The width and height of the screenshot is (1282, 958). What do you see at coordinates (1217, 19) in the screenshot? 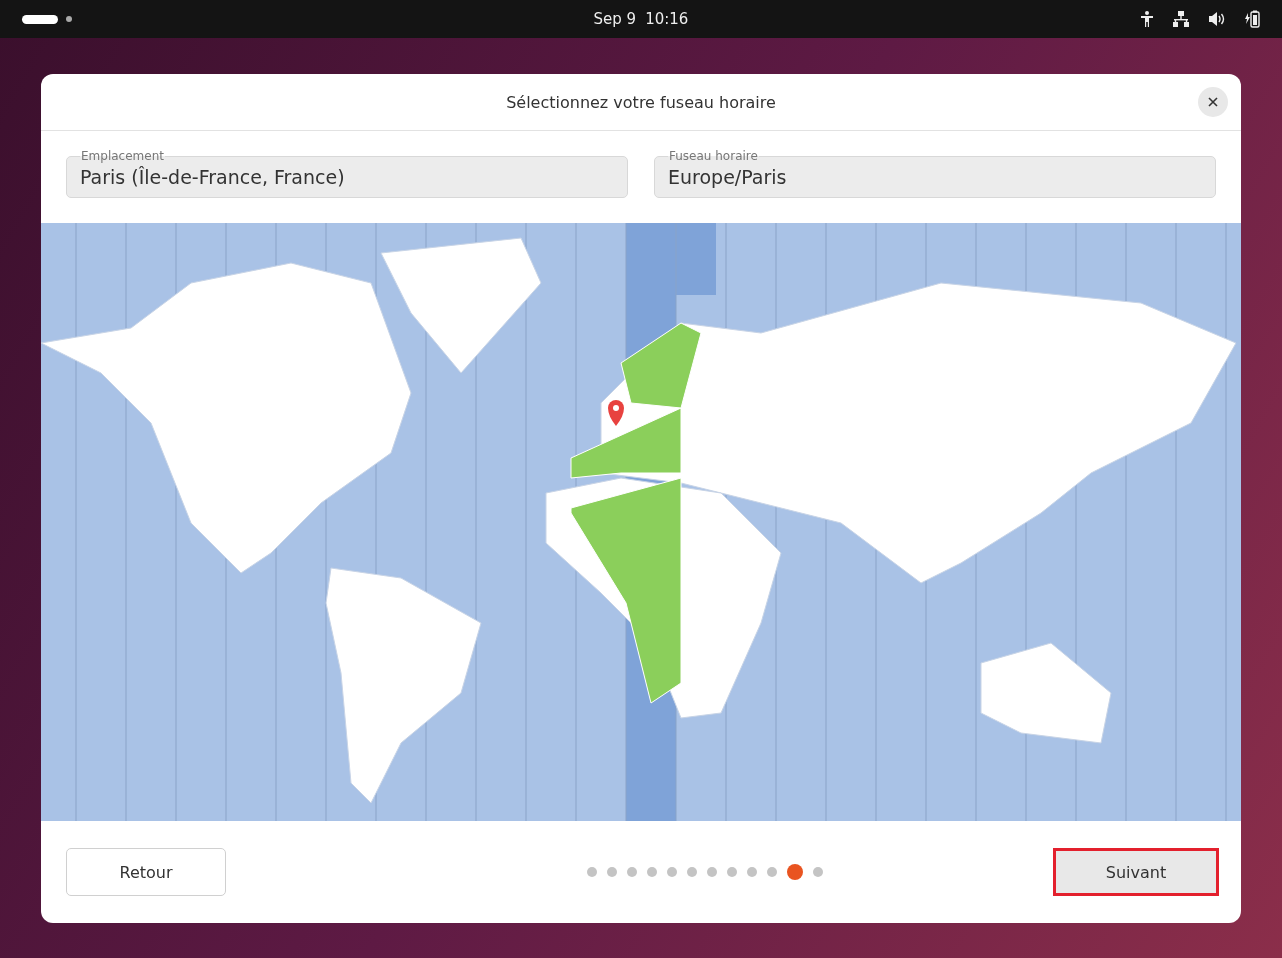
I see `volume-icon` at bounding box center [1217, 19].